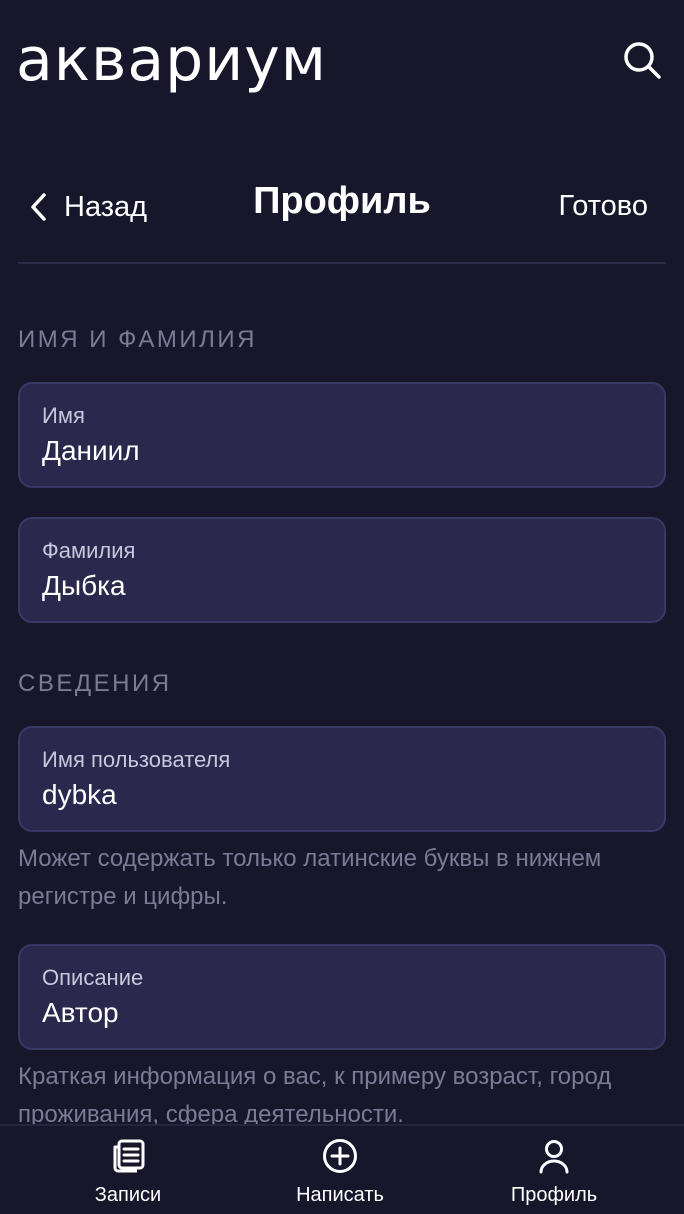 Image resolution: width=684 pixels, height=1214 pixels. I want to click on tab-profile: Профиль, so click(554, 1170).